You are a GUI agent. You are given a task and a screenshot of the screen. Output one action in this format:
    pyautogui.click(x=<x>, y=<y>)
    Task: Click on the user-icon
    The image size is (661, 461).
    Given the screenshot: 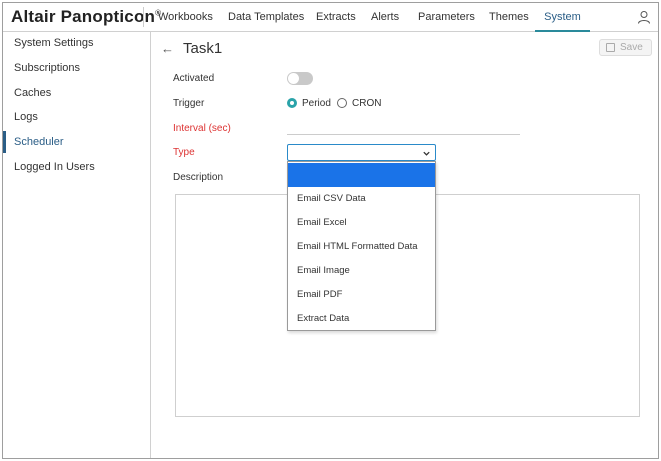 What is the action you would take?
    pyautogui.click(x=644, y=17)
    